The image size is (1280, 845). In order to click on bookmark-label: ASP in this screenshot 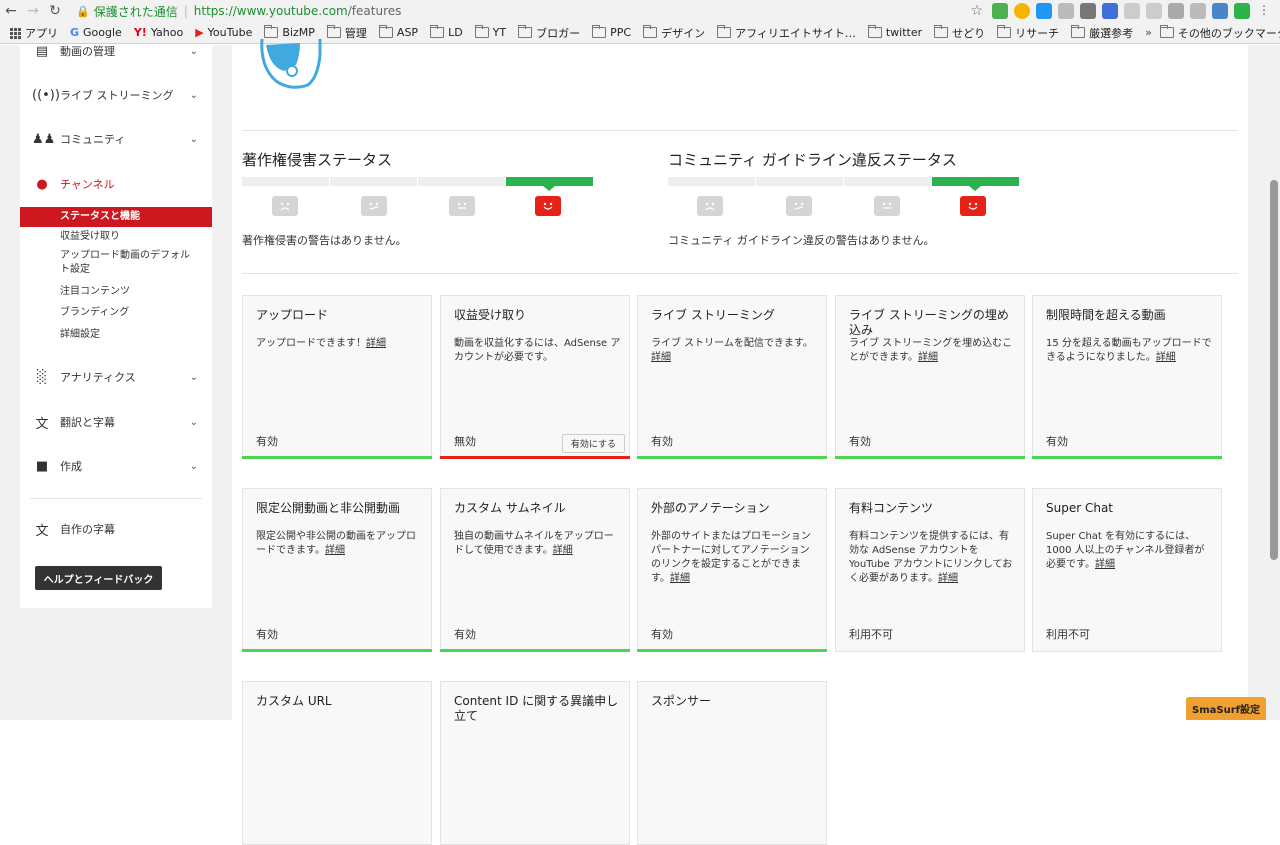, I will do `click(407, 32)`.